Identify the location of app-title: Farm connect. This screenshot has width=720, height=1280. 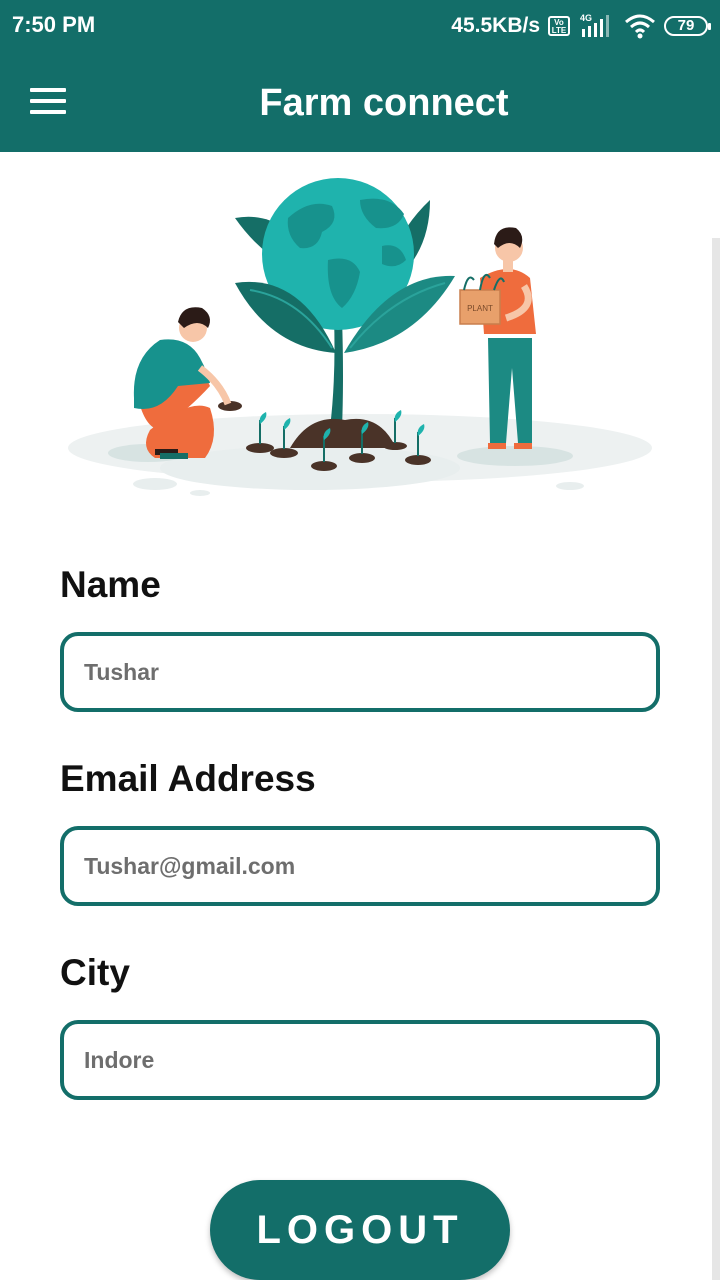
(384, 103).